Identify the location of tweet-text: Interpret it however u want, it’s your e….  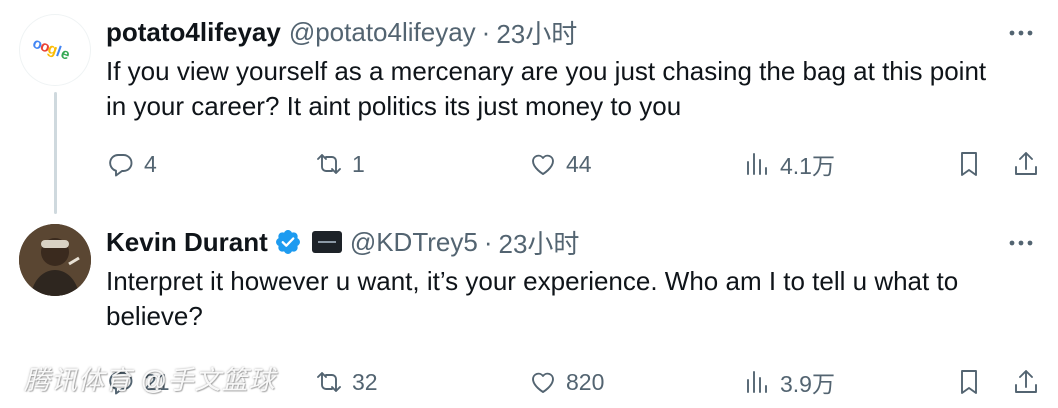
(532, 298).